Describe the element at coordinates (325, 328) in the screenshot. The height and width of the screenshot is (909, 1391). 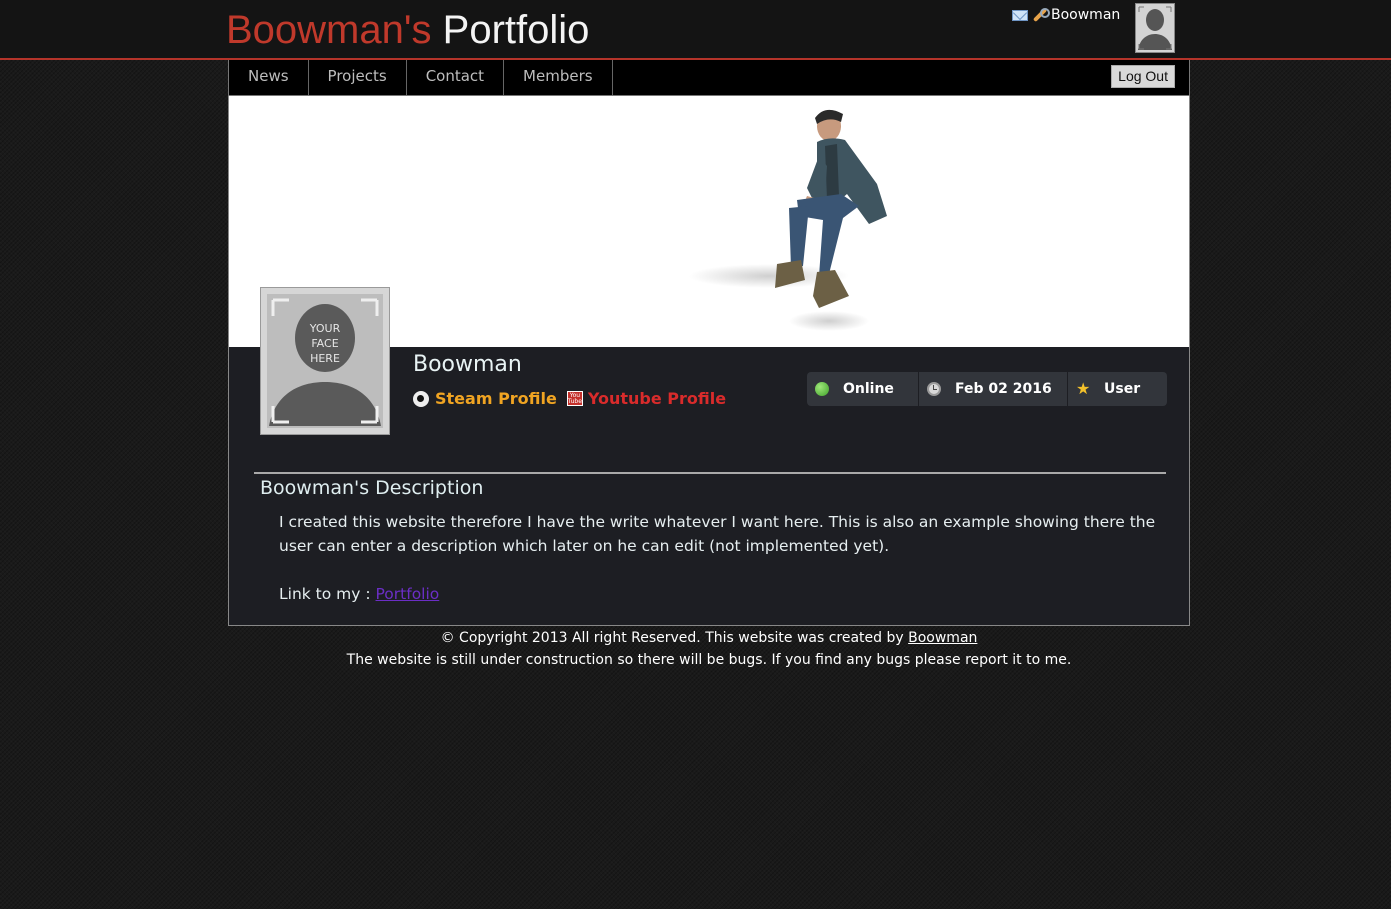
I see `avatar-placeholder-line-1: YOUR` at that location.